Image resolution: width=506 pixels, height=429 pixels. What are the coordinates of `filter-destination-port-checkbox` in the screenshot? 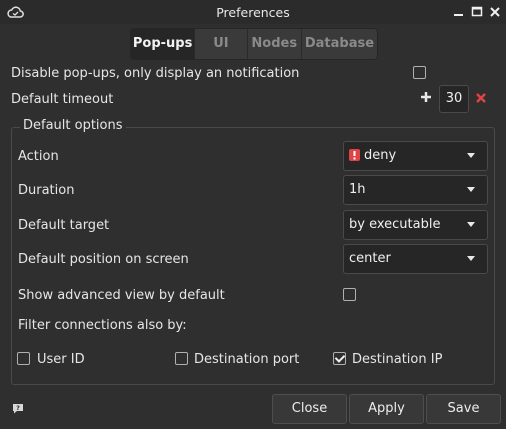 It's located at (181, 358).